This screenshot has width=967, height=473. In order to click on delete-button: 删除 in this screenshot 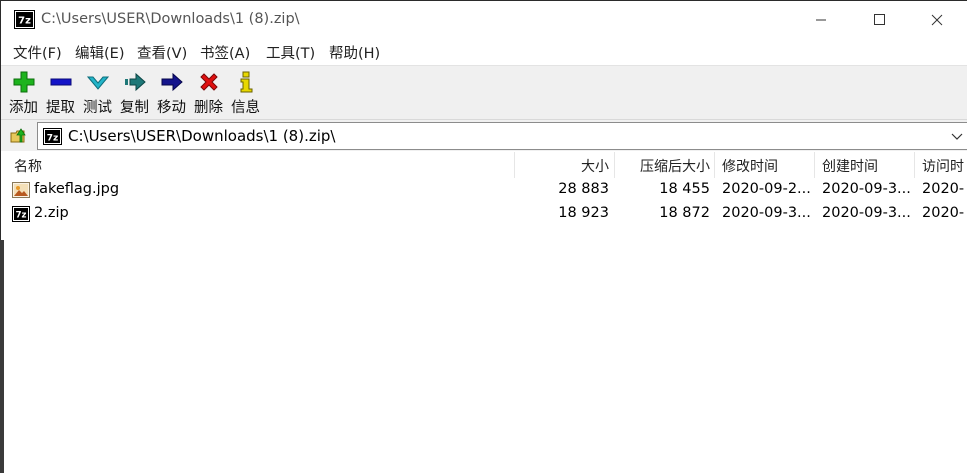, I will do `click(210, 93)`.